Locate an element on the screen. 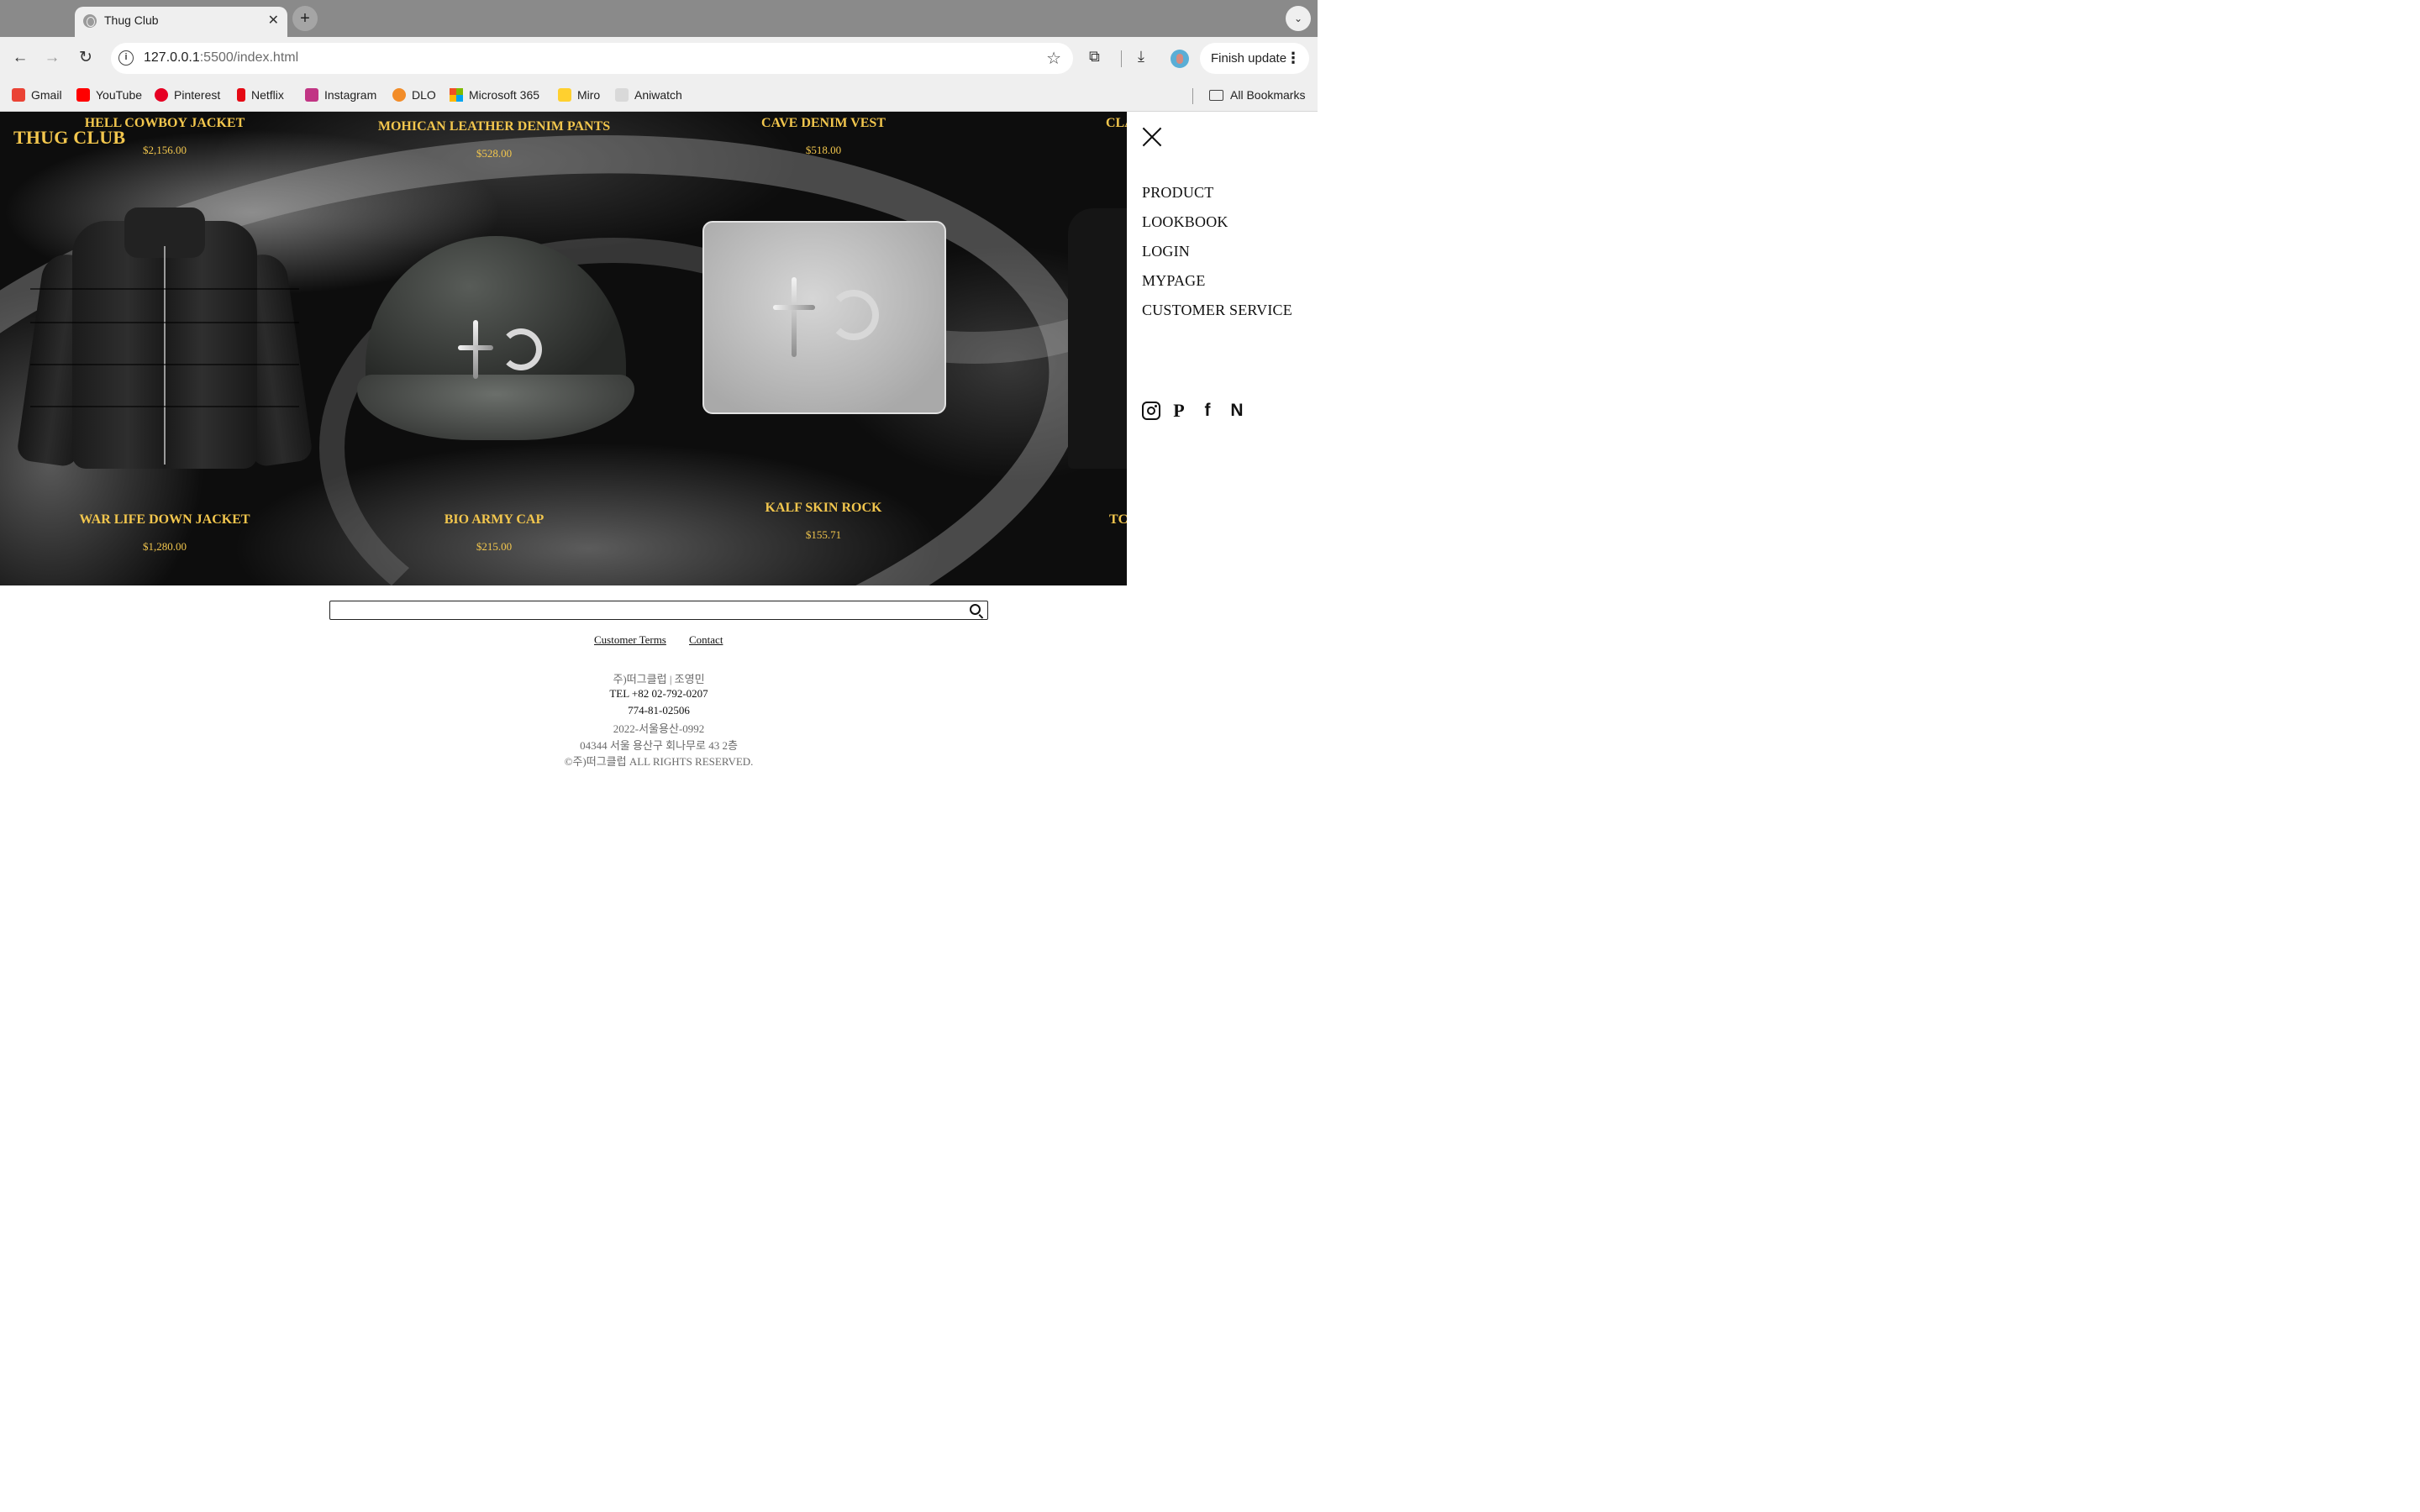 The width and height of the screenshot is (2420, 1512). product-name: TC is located at coordinates (1118, 520).